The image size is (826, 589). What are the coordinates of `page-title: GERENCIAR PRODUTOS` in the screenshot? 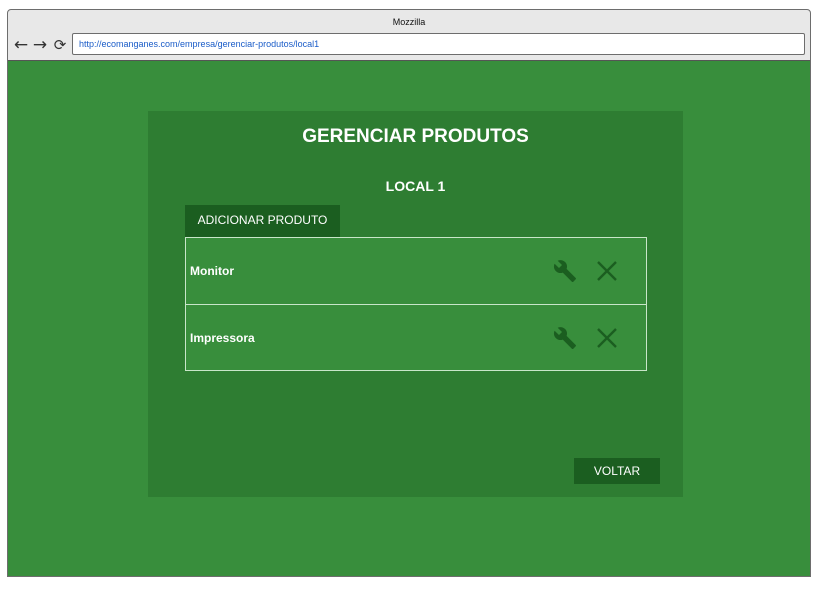 It's located at (415, 136).